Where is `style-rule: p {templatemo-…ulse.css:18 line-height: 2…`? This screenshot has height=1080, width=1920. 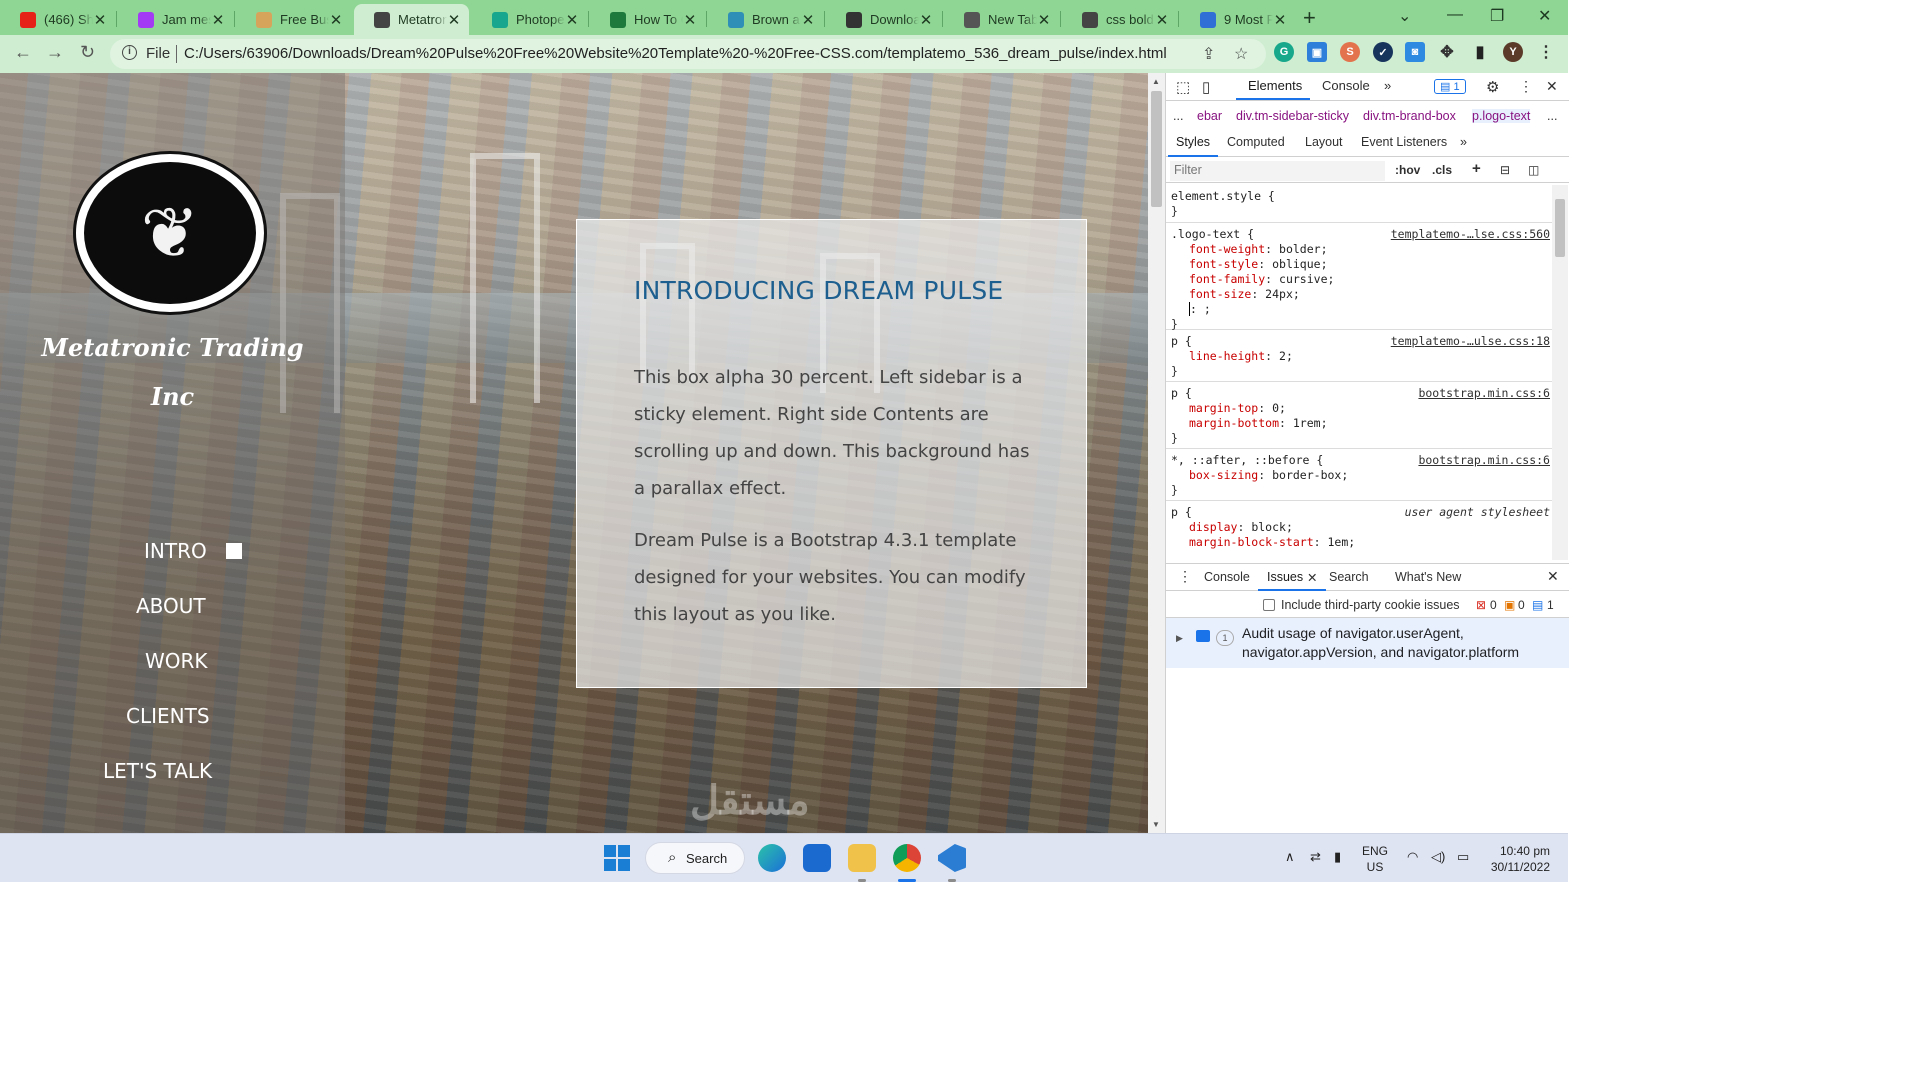 style-rule: p {templatemo-…ulse.css:18 line-height: 2… is located at coordinates (1359, 356).